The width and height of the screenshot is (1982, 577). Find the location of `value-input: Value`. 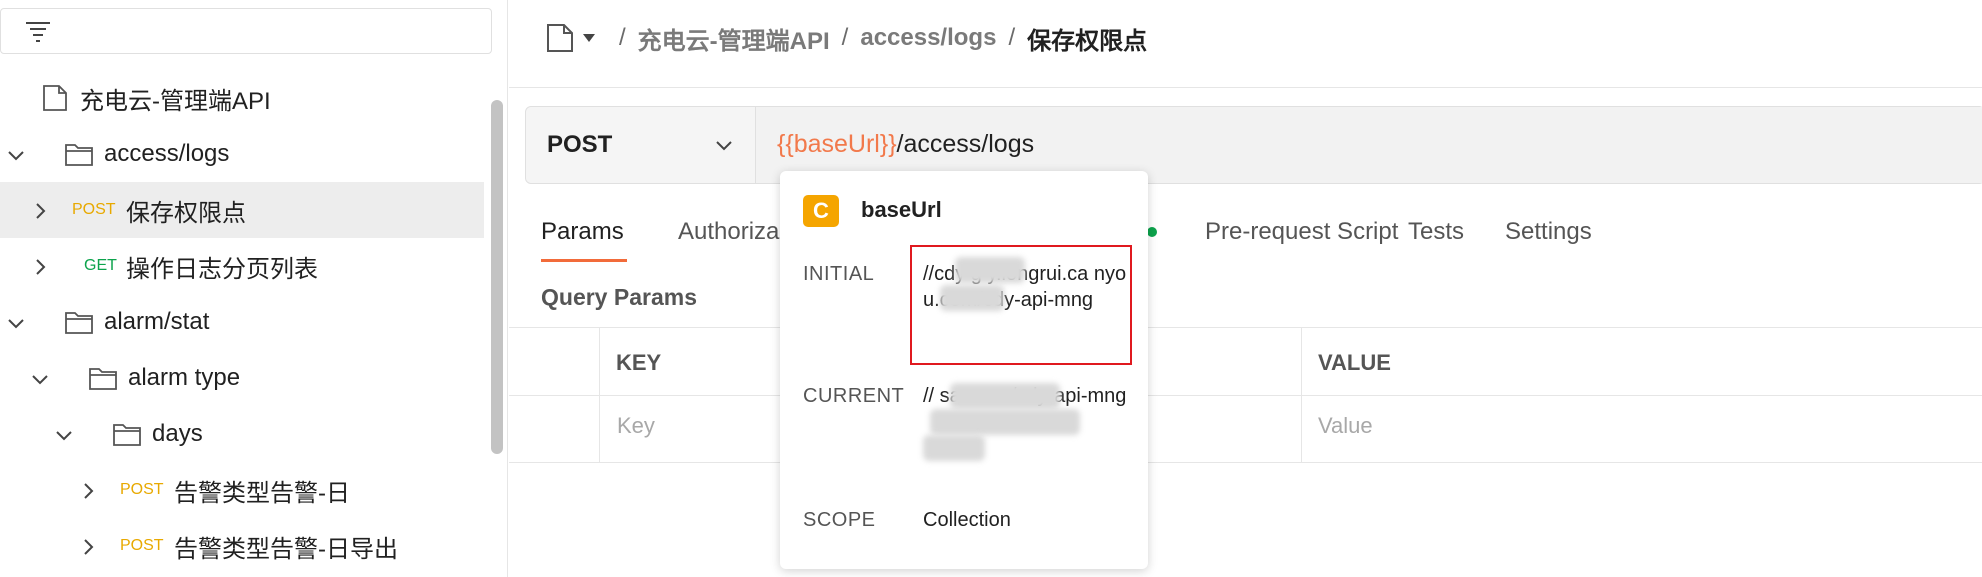

value-input: Value is located at coordinates (1345, 426).